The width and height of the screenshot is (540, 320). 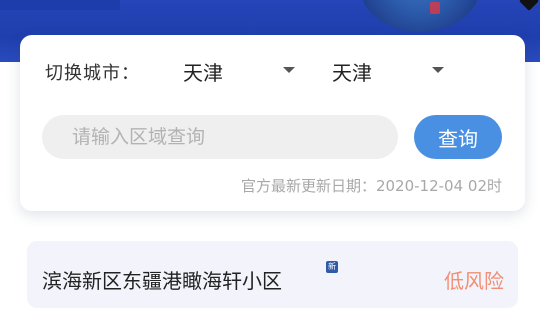 What do you see at coordinates (92, 73) in the screenshot?
I see `city-switch-label: 切换城市：` at bounding box center [92, 73].